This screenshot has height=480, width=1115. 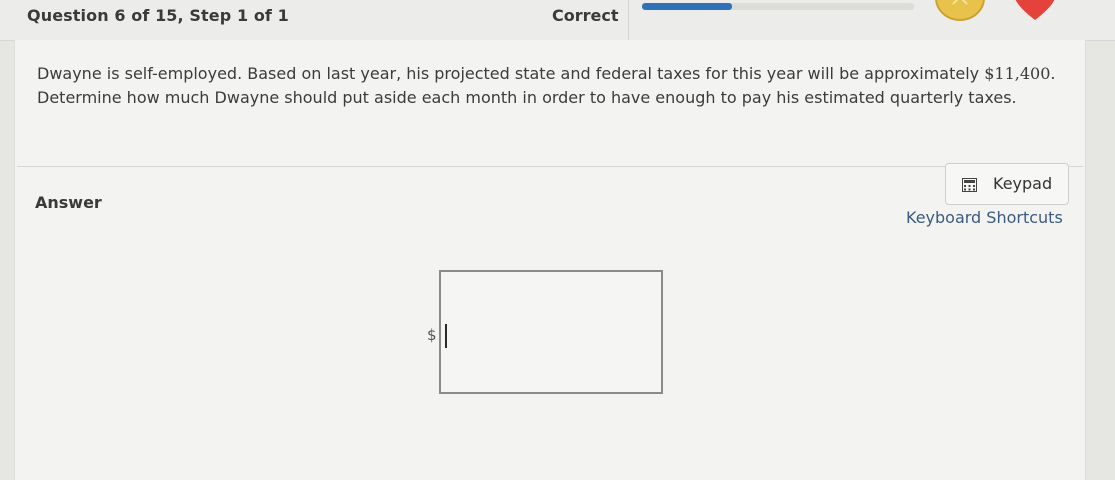 What do you see at coordinates (585, 15) in the screenshot?
I see `status-text: Correct` at bounding box center [585, 15].